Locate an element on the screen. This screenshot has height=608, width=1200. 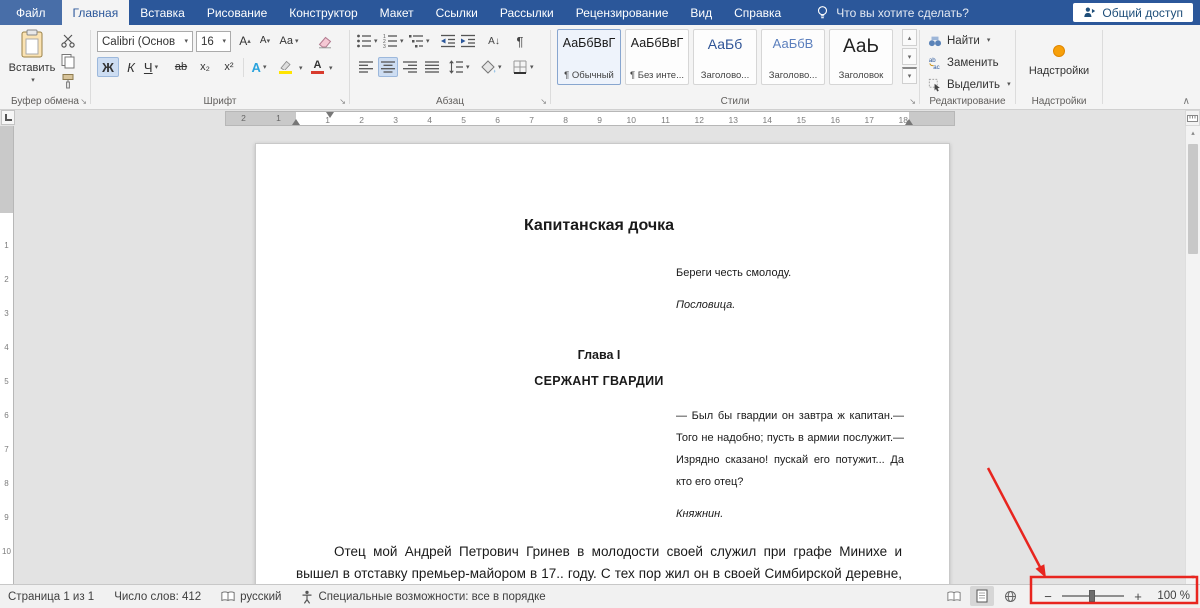
paste-button: Вставить ▾ is located at coordinates (32, 66).